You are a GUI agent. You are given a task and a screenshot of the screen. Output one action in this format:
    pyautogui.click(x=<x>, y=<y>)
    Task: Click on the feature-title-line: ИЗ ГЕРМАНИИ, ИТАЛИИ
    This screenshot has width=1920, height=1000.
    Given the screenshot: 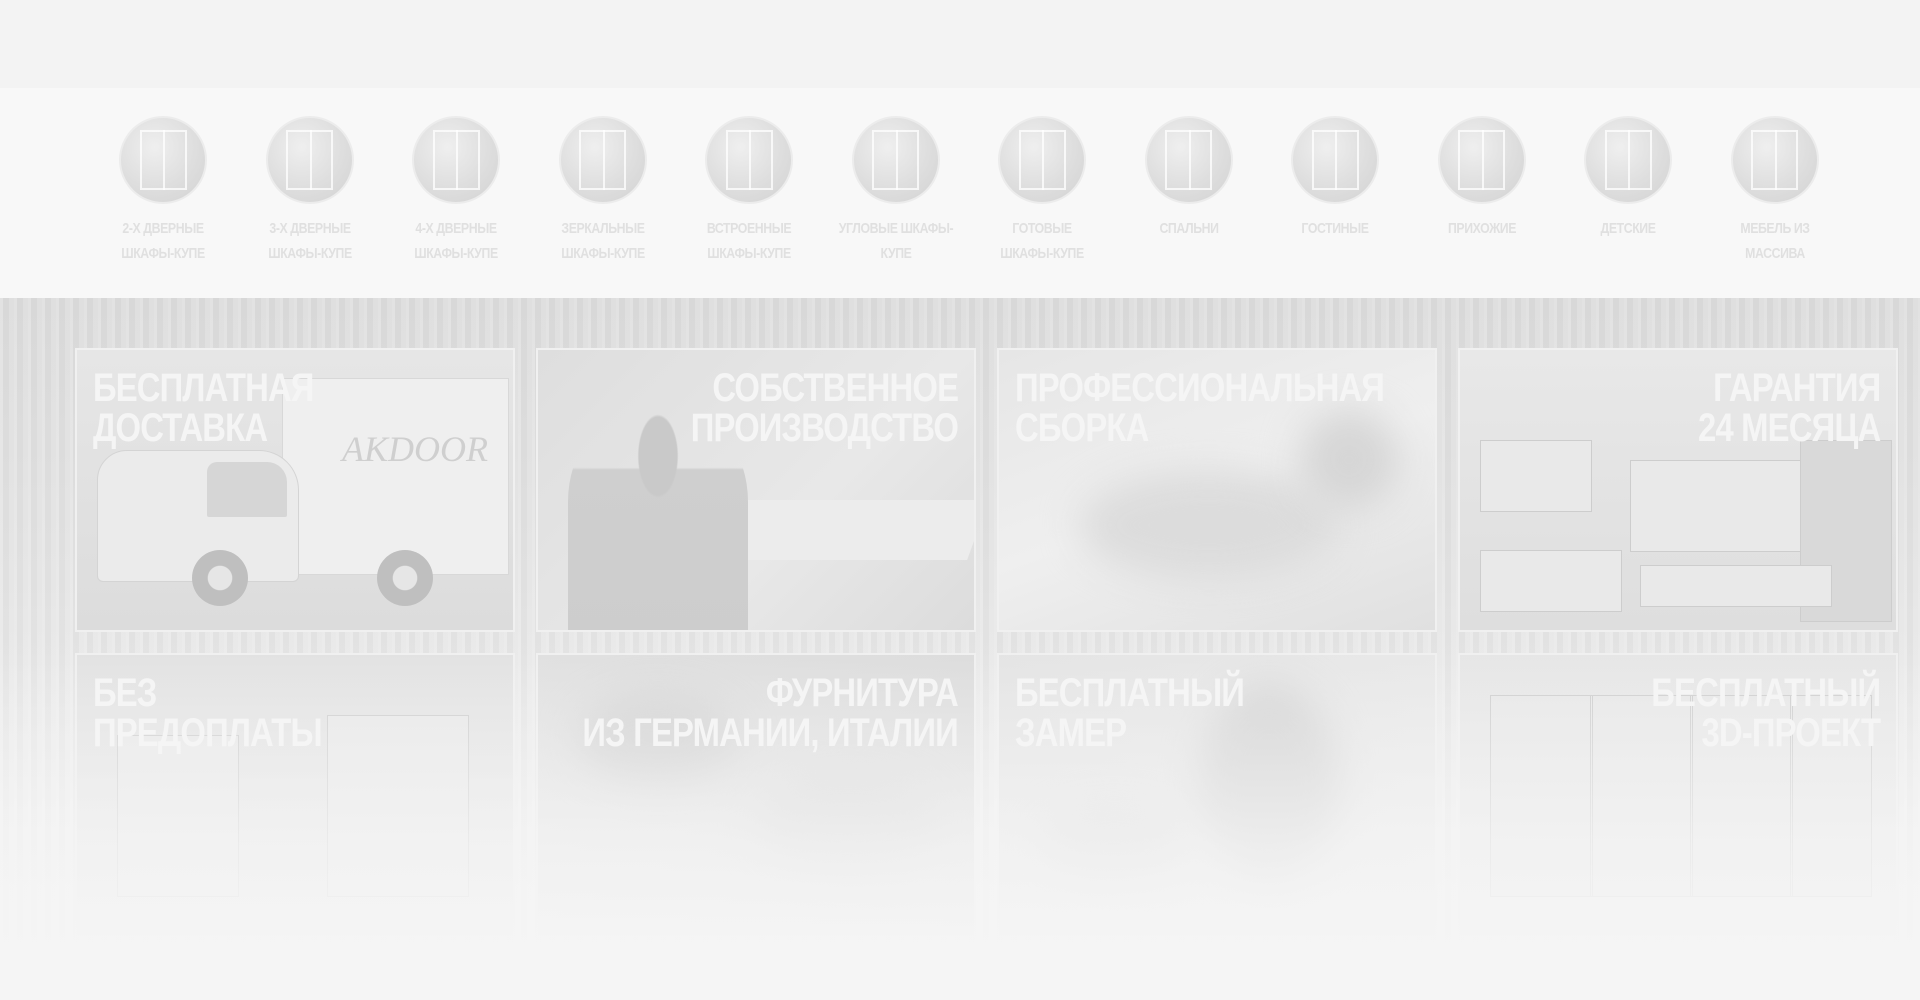 What is the action you would take?
    pyautogui.click(x=770, y=733)
    